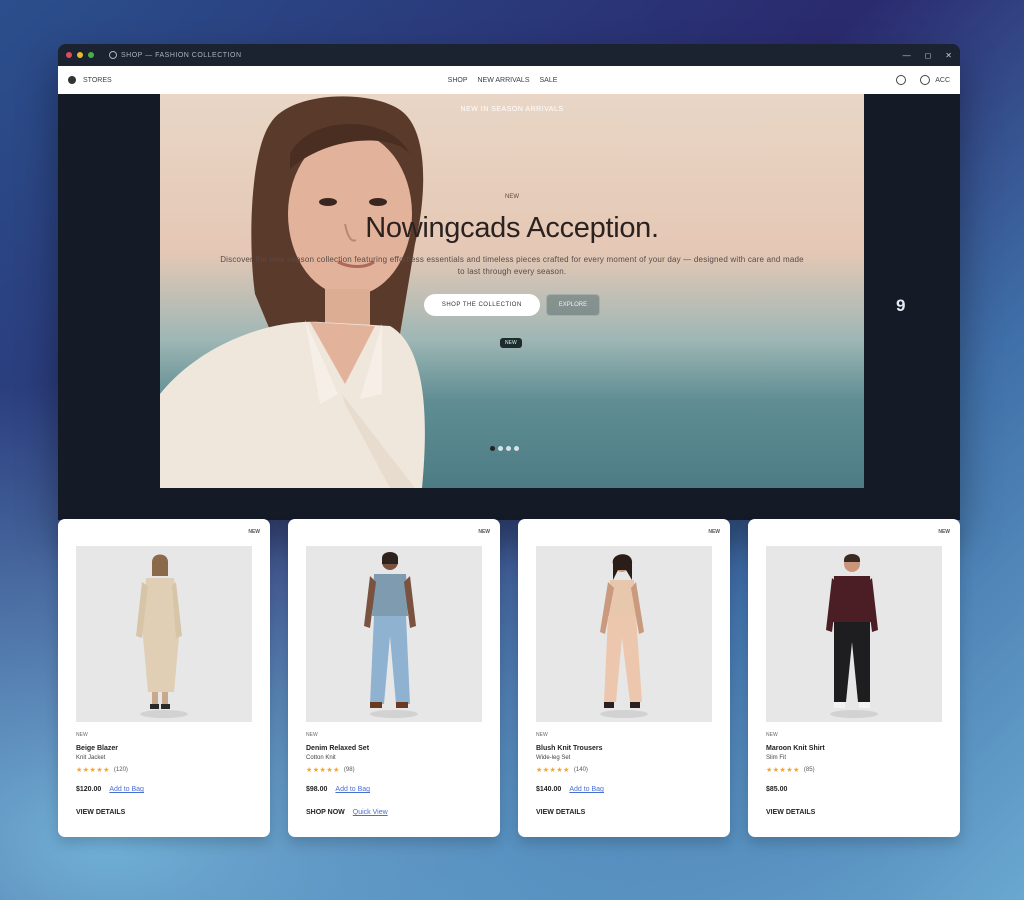  What do you see at coordinates (928, 55) in the screenshot?
I see `restore-icon: ◻` at bounding box center [928, 55].